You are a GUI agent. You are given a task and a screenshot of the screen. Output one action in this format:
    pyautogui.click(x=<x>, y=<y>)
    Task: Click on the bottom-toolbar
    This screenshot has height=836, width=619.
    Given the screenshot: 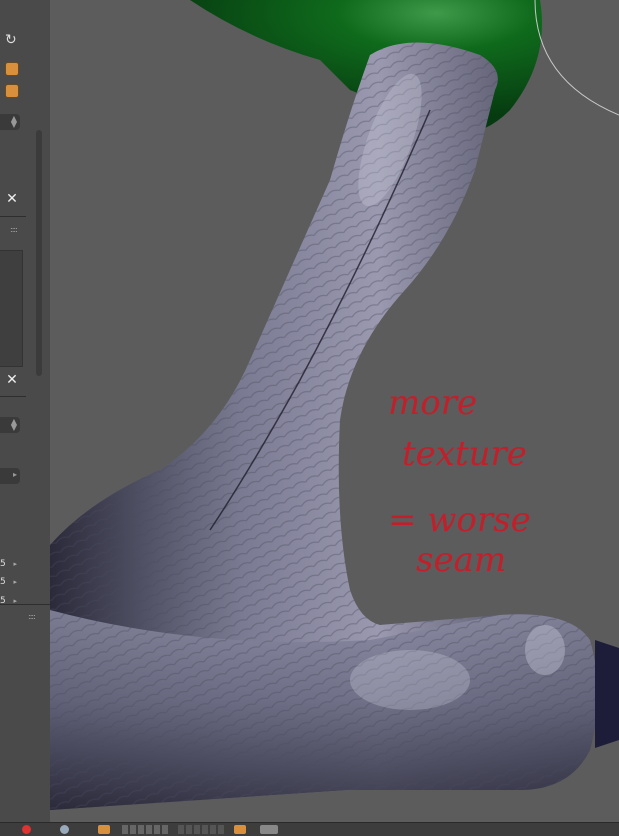 What is the action you would take?
    pyautogui.click(x=309, y=829)
    